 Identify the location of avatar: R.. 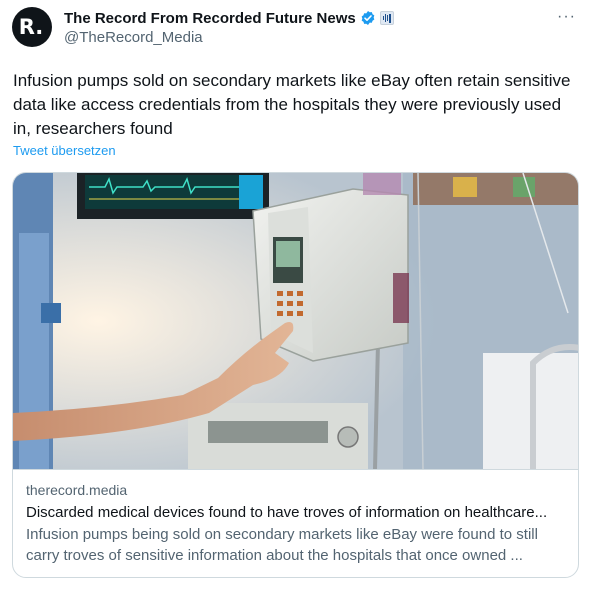
(32, 27).